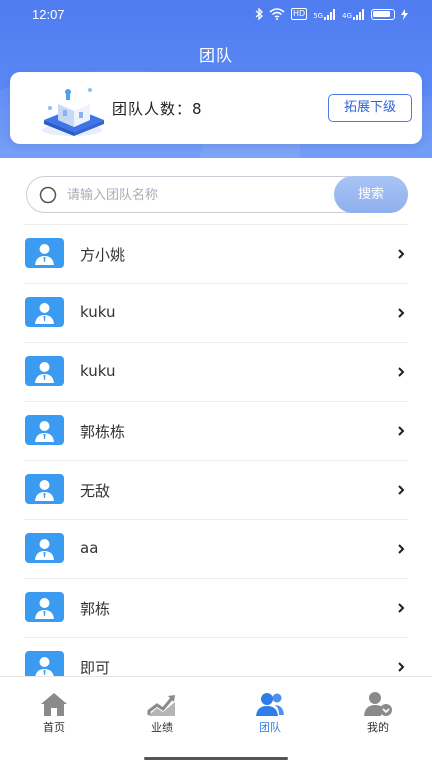 The height and width of the screenshot is (768, 432). I want to click on tab-label: 业绩, so click(162, 727).